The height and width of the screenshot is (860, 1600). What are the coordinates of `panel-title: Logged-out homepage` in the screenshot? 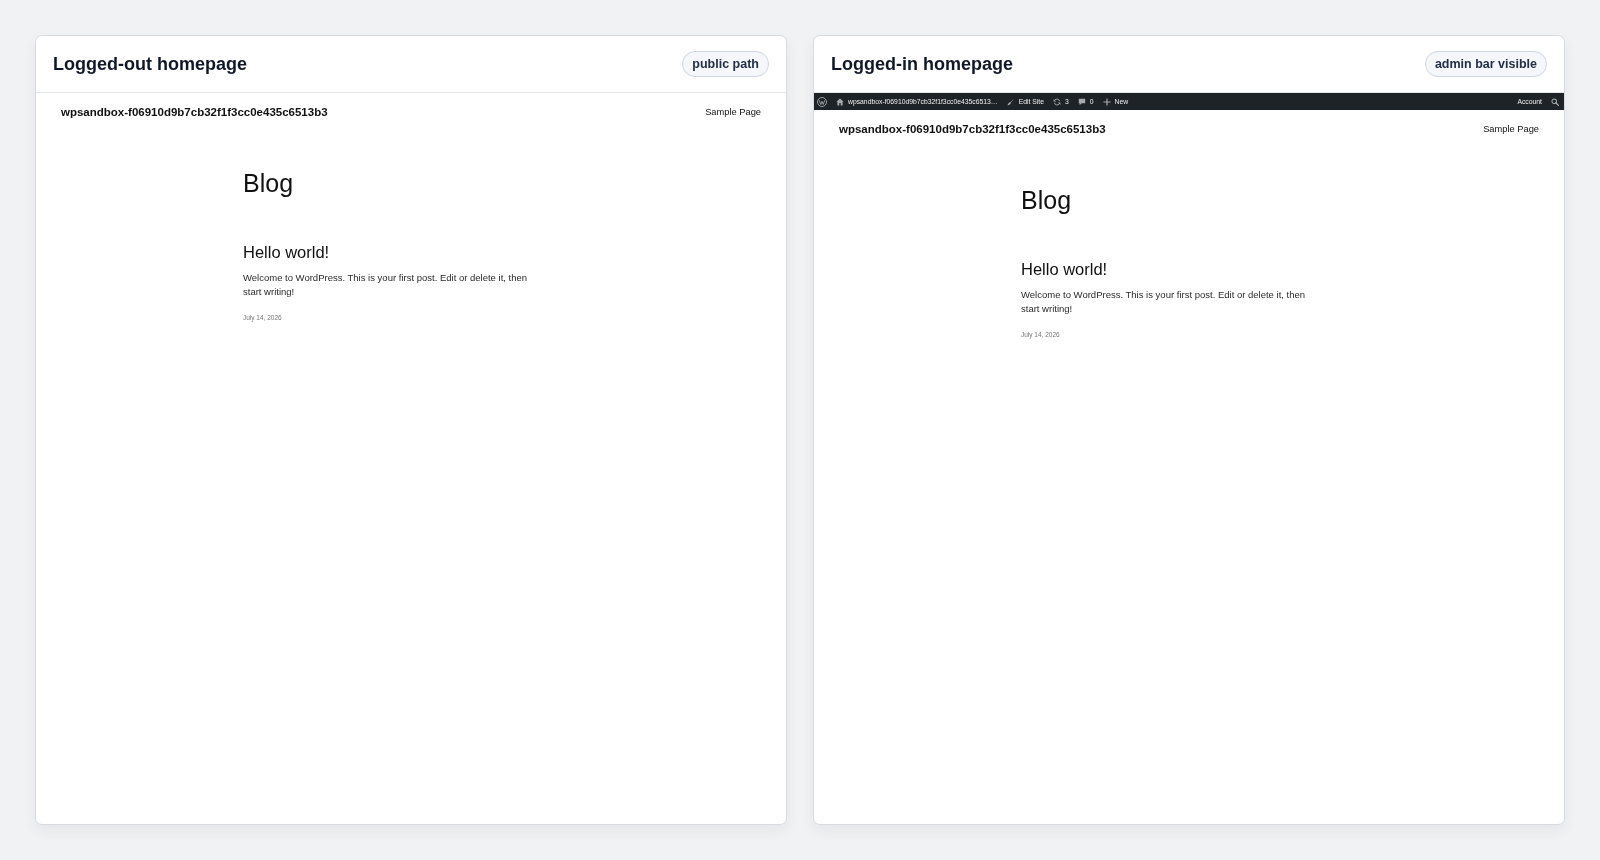 It's located at (150, 64).